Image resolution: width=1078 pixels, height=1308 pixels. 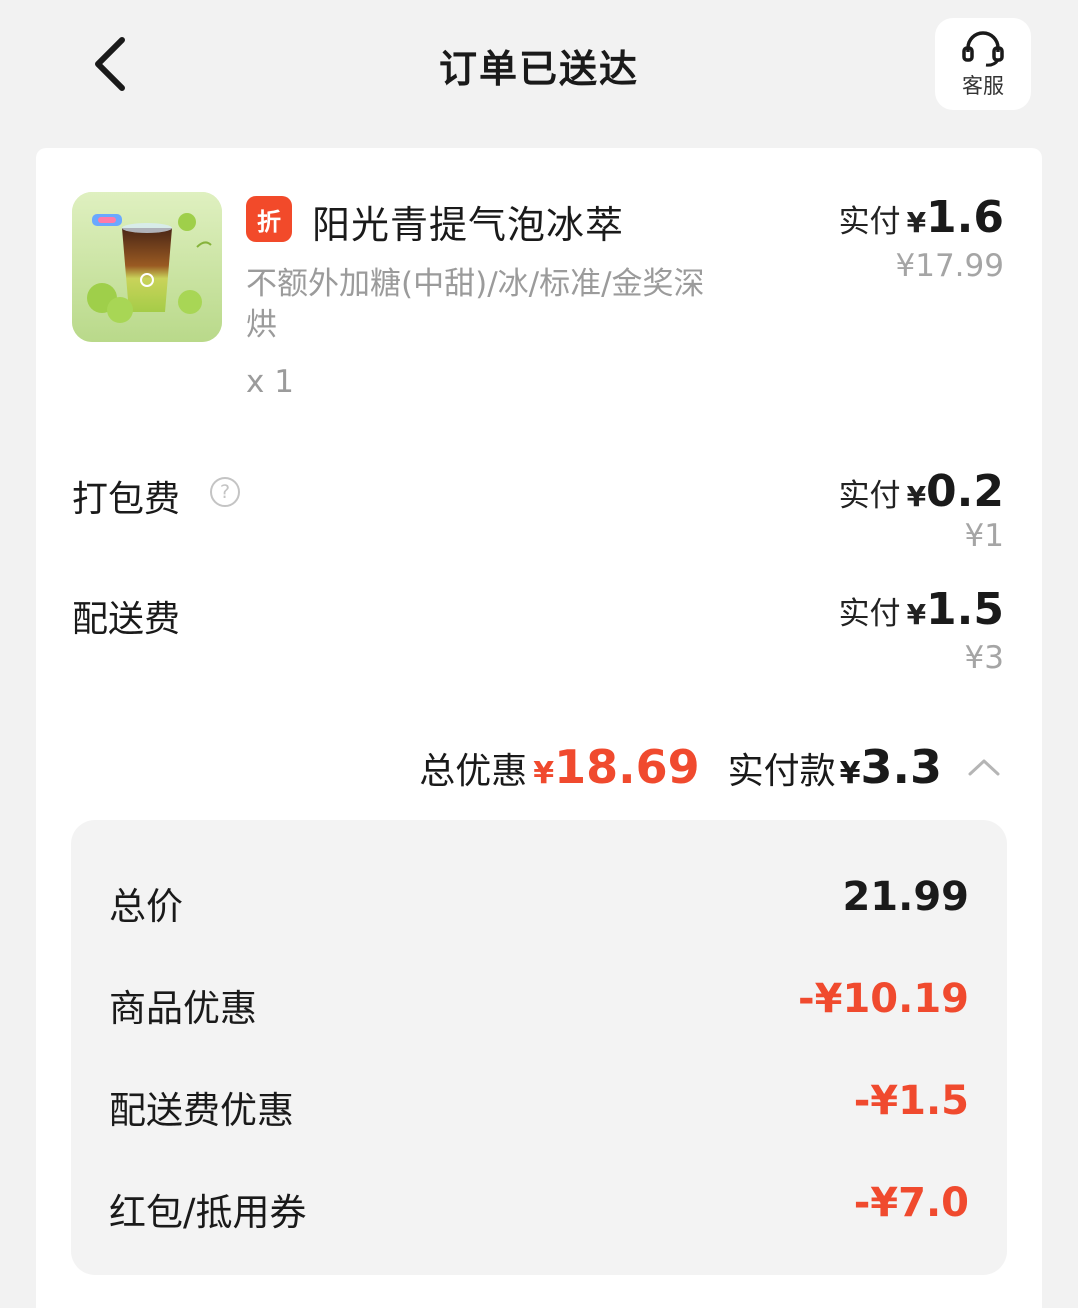 I want to click on product-name: 阳光青提气泡冰萃, so click(x=468, y=221).